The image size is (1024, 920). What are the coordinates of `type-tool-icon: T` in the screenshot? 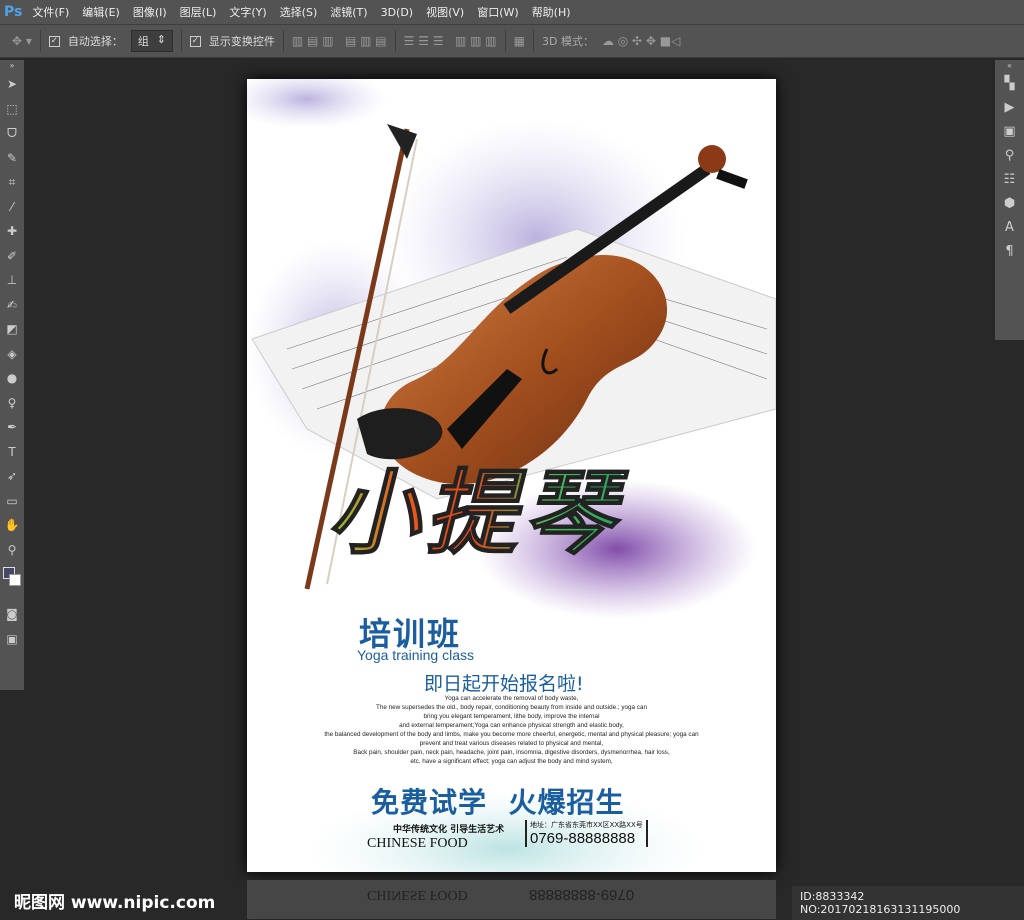 It's located at (12, 452).